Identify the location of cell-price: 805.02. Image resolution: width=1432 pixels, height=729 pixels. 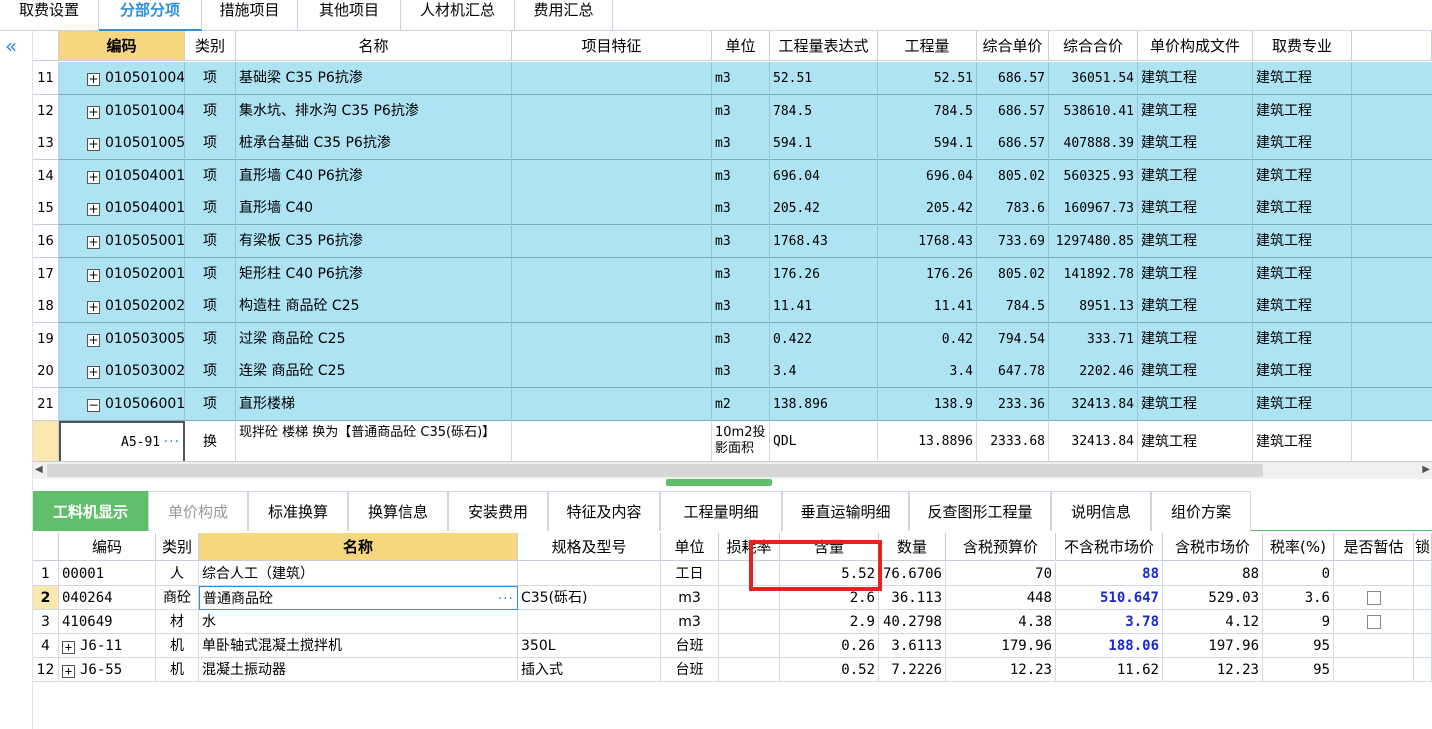
(1013, 176).